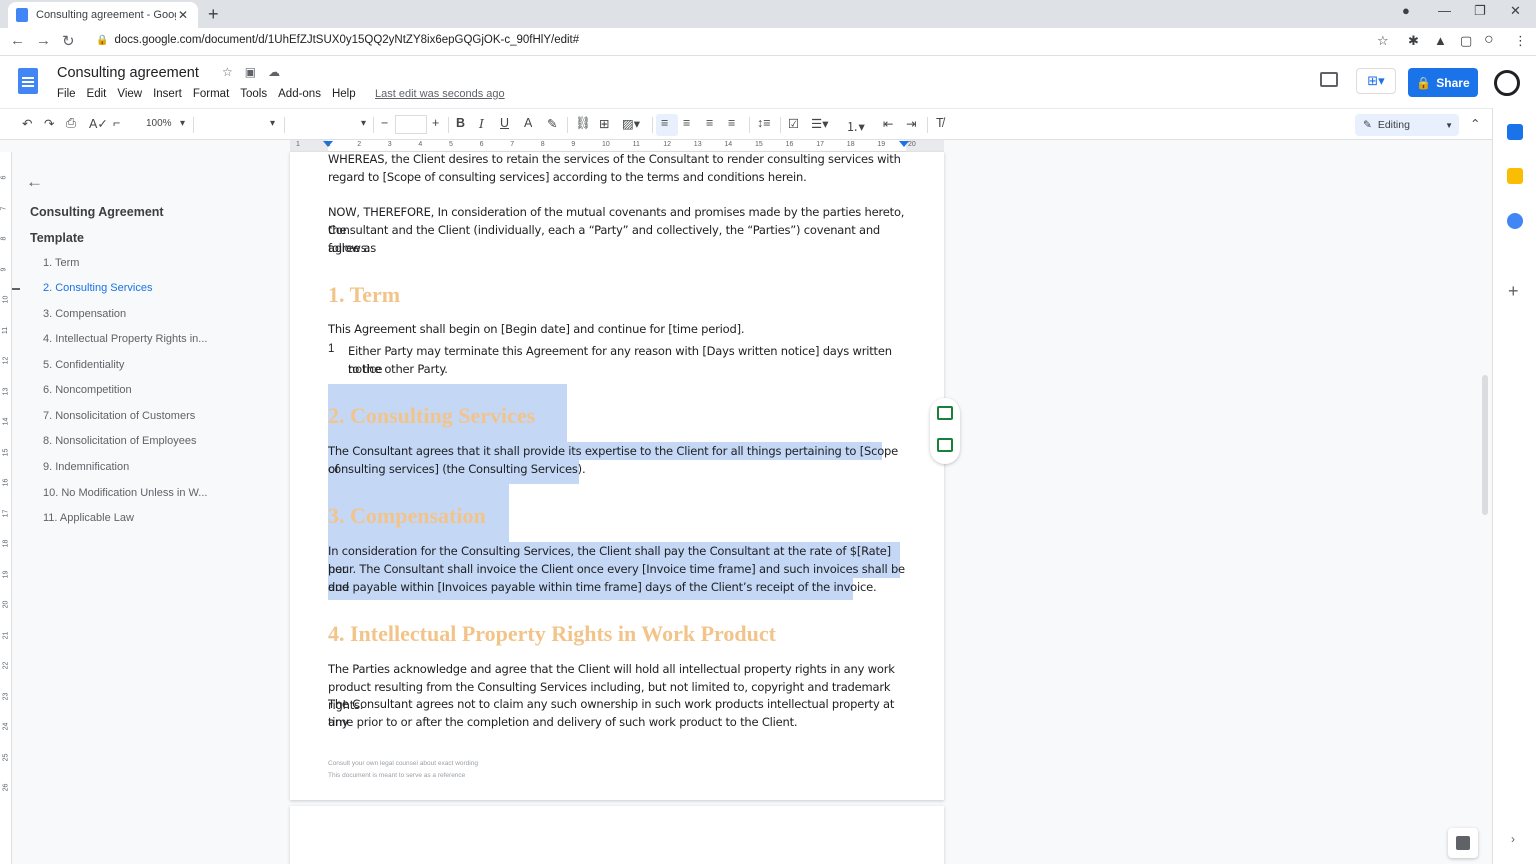  I want to click on present-button: ⊞▾, so click(1376, 81).